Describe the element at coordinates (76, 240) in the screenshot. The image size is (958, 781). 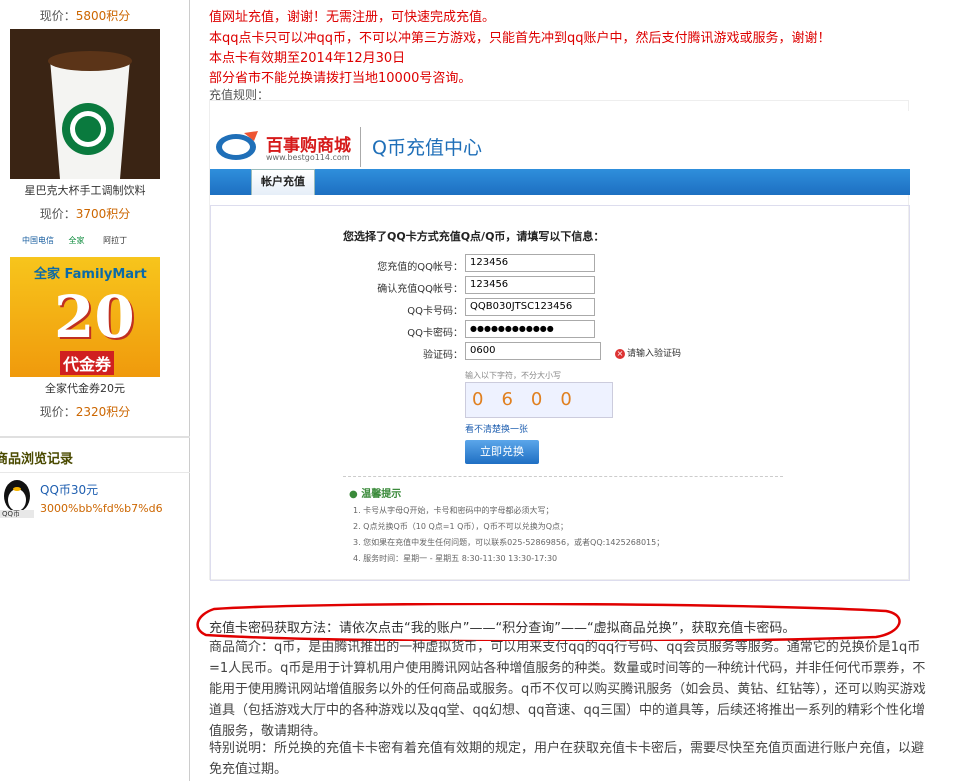
I see `familymart-logo: 全家` at that location.